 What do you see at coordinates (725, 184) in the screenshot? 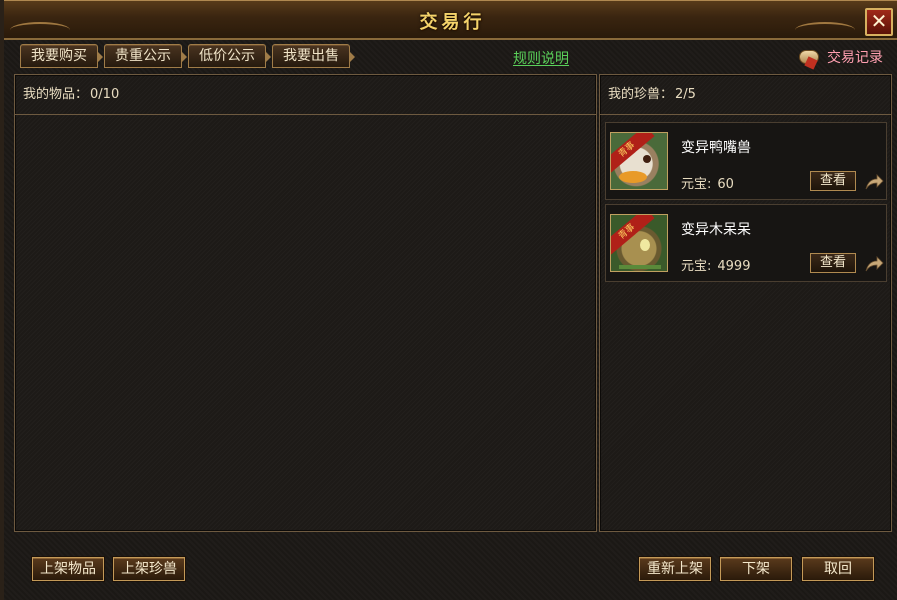
I see `pet-price-value: 60` at bounding box center [725, 184].